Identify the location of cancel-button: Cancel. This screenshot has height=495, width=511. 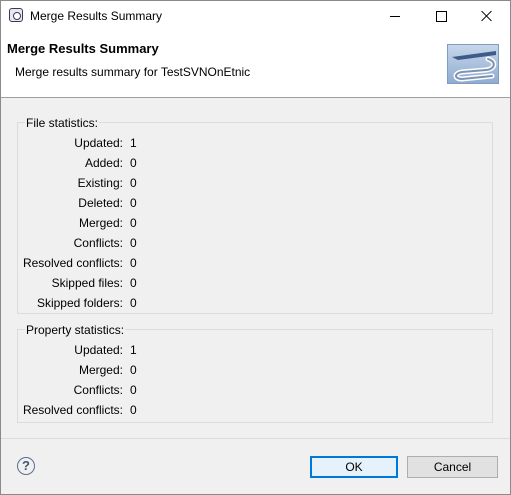
(452, 467).